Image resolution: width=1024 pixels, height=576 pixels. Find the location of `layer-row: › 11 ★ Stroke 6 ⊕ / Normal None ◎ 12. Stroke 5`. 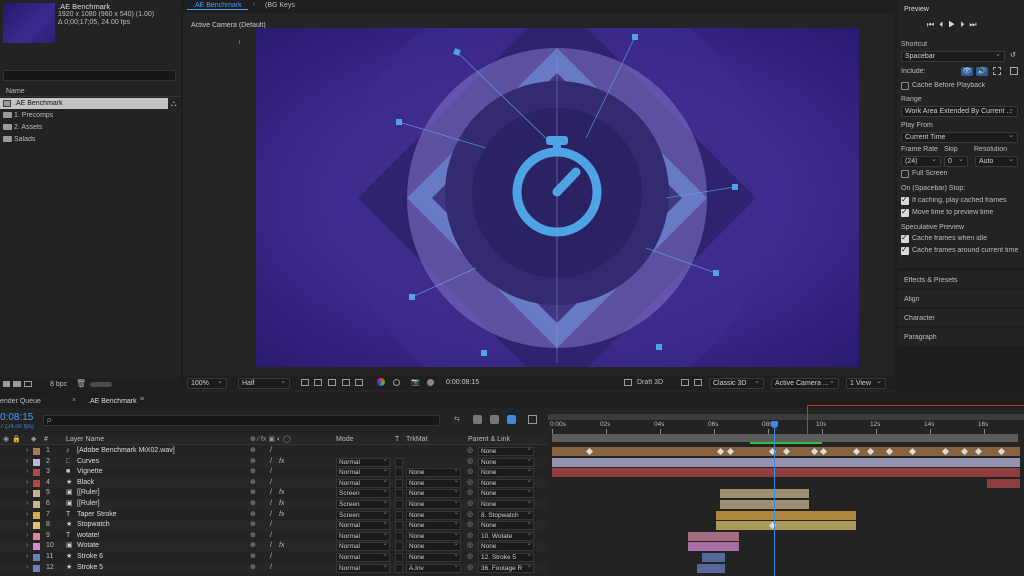

layer-row: › 11 ★ Stroke 6 ⊕ / Normal None ◎ 12. Stroke 5 is located at coordinates (274, 557).